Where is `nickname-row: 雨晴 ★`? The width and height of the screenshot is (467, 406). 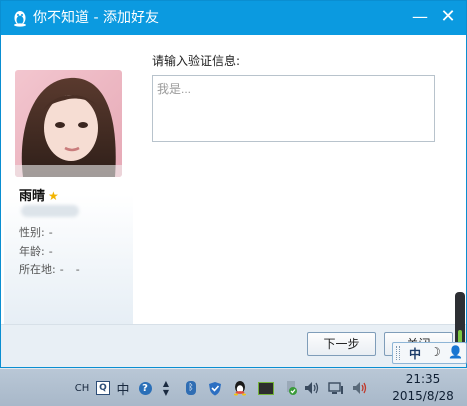 nickname-row: 雨晴 ★ is located at coordinates (39, 194).